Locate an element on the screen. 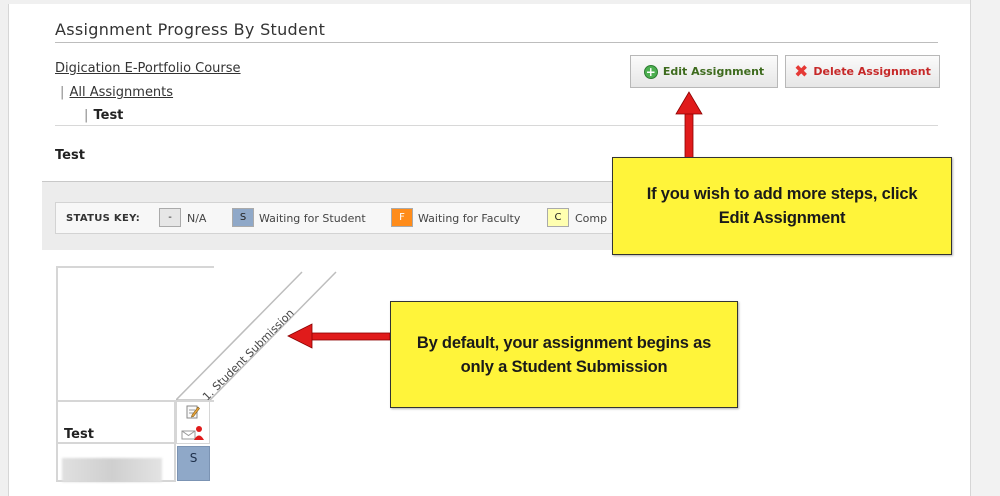  status-key-faculty-box: F is located at coordinates (402, 217).